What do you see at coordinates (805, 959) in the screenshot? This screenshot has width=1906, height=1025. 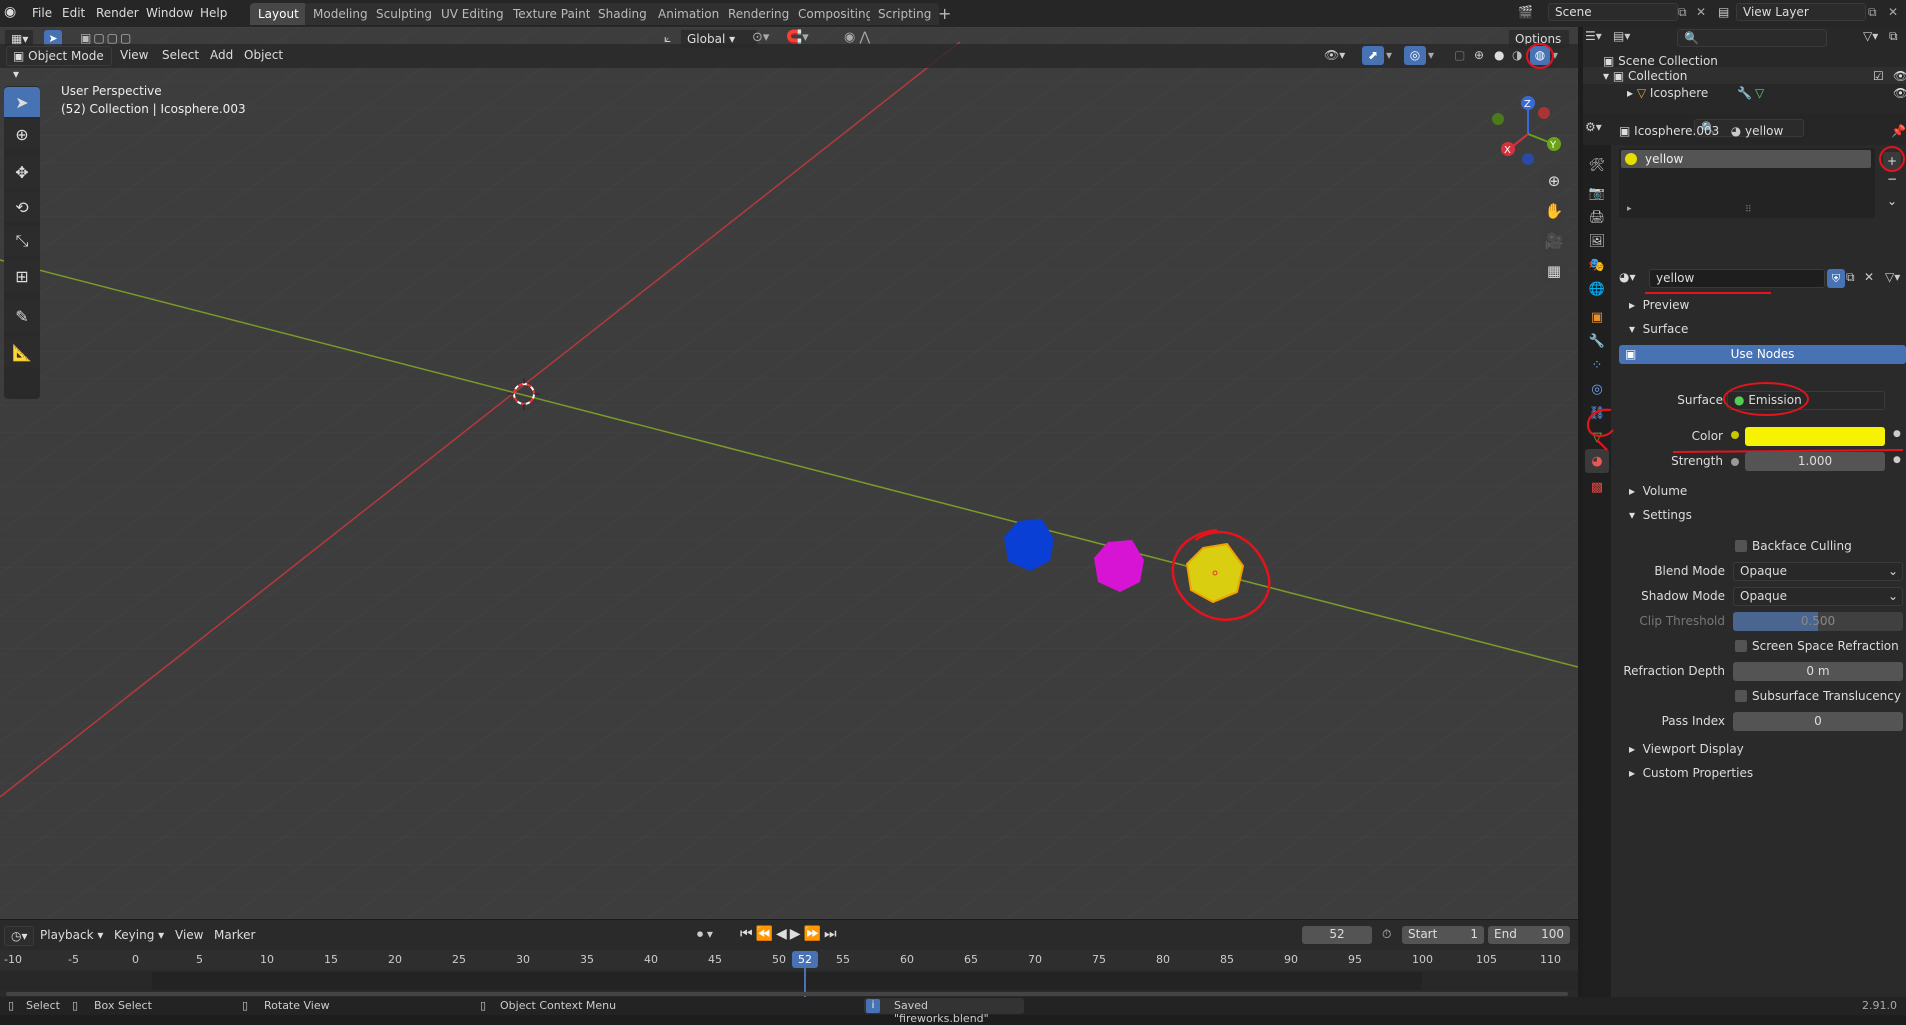 I see `playhead-frame-label: 52` at bounding box center [805, 959].